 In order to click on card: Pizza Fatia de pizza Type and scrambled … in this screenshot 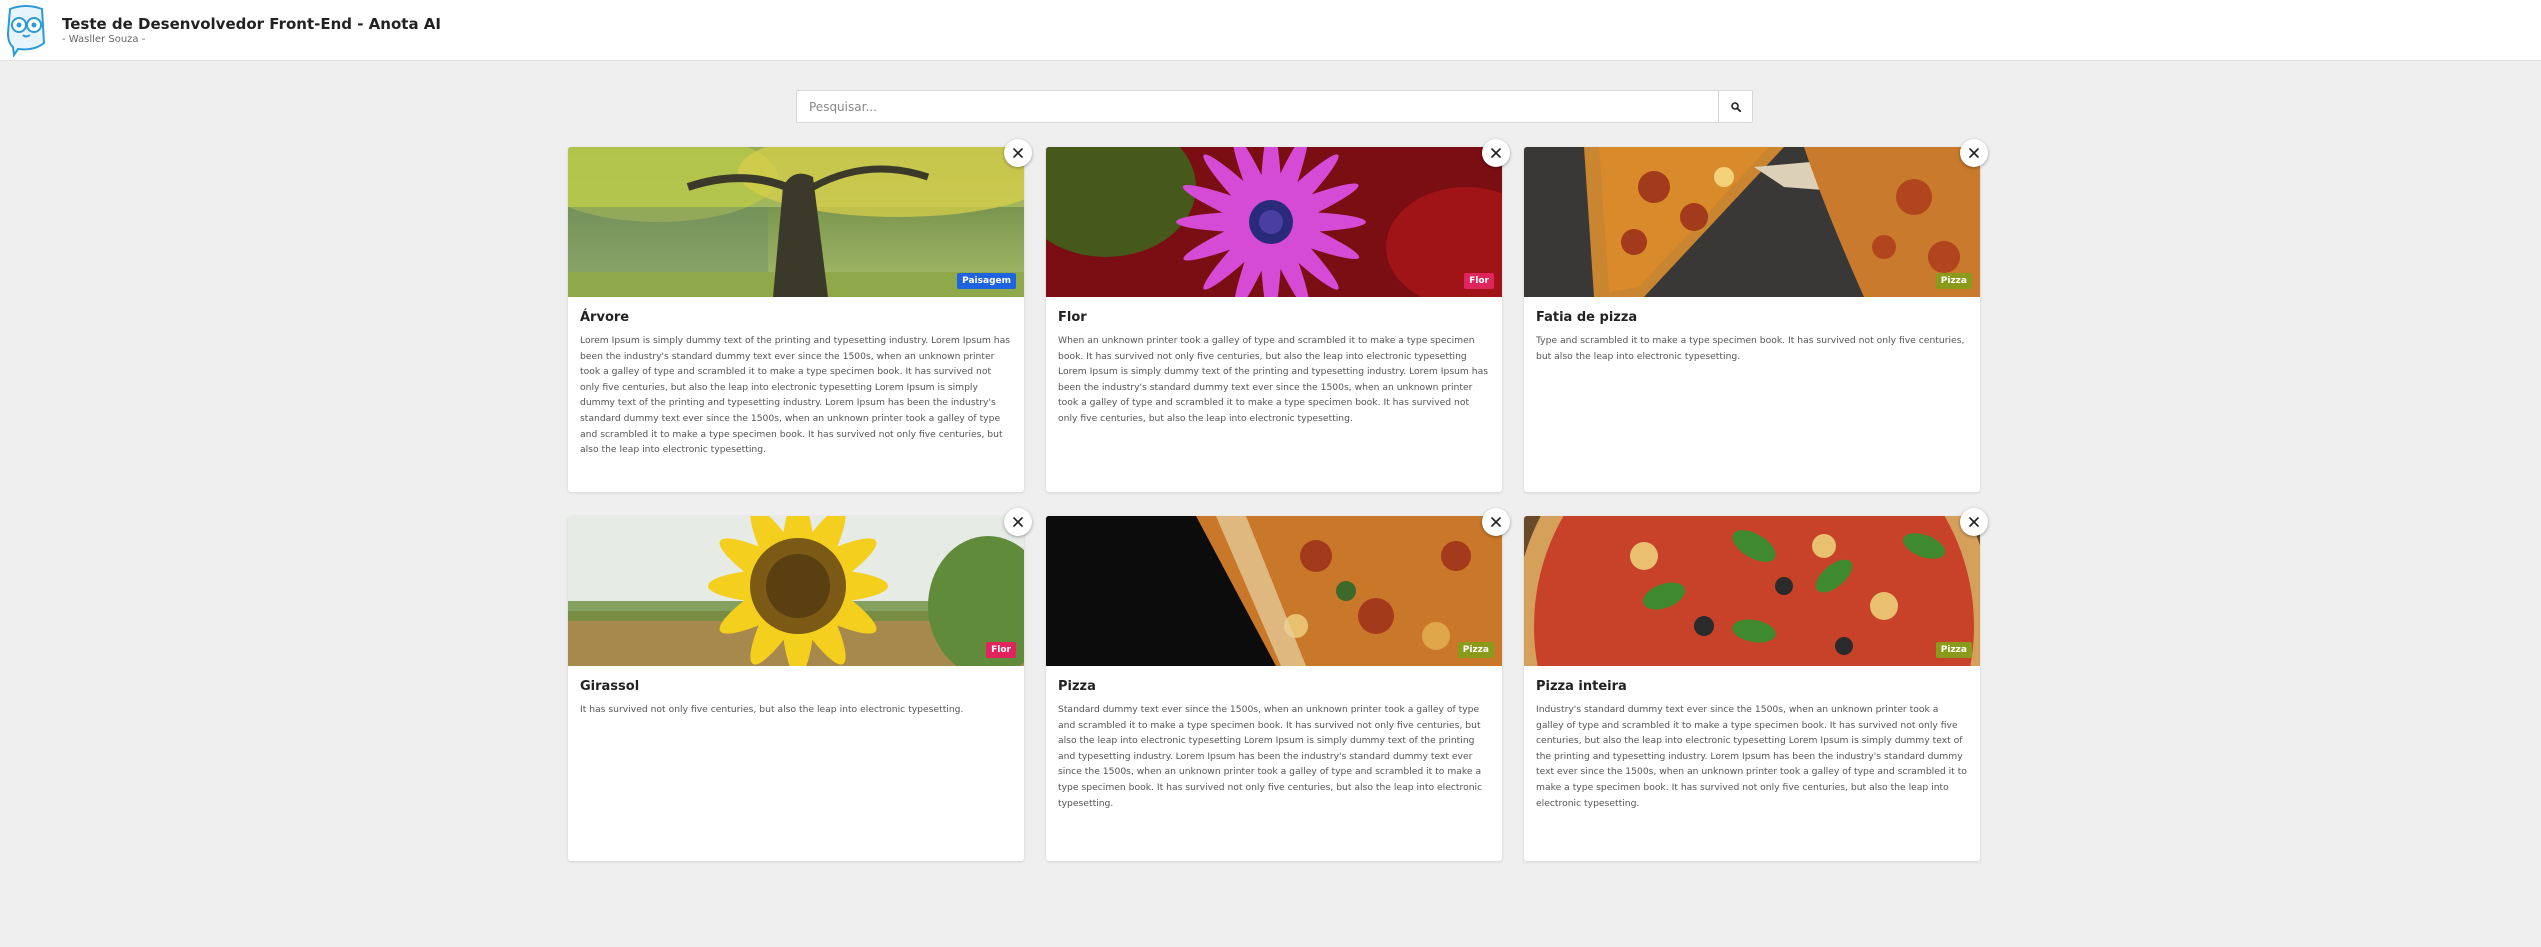, I will do `click(1756, 315)`.